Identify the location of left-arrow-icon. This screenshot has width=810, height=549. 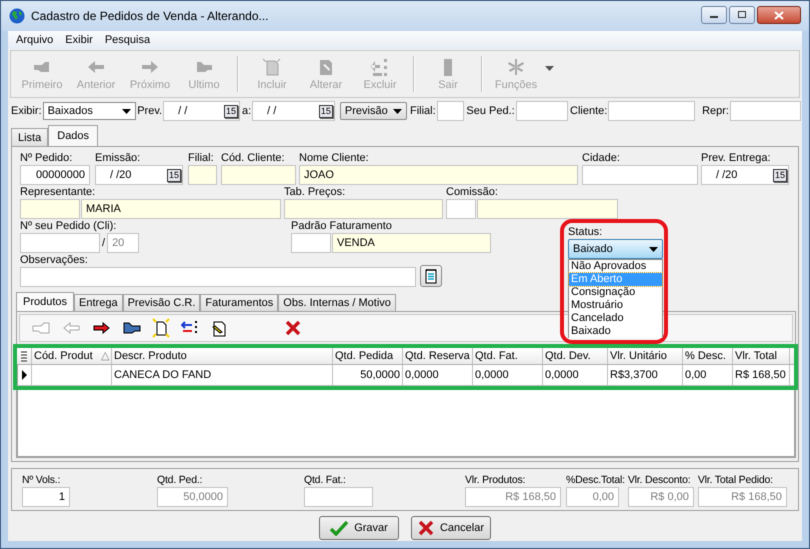
(72, 328).